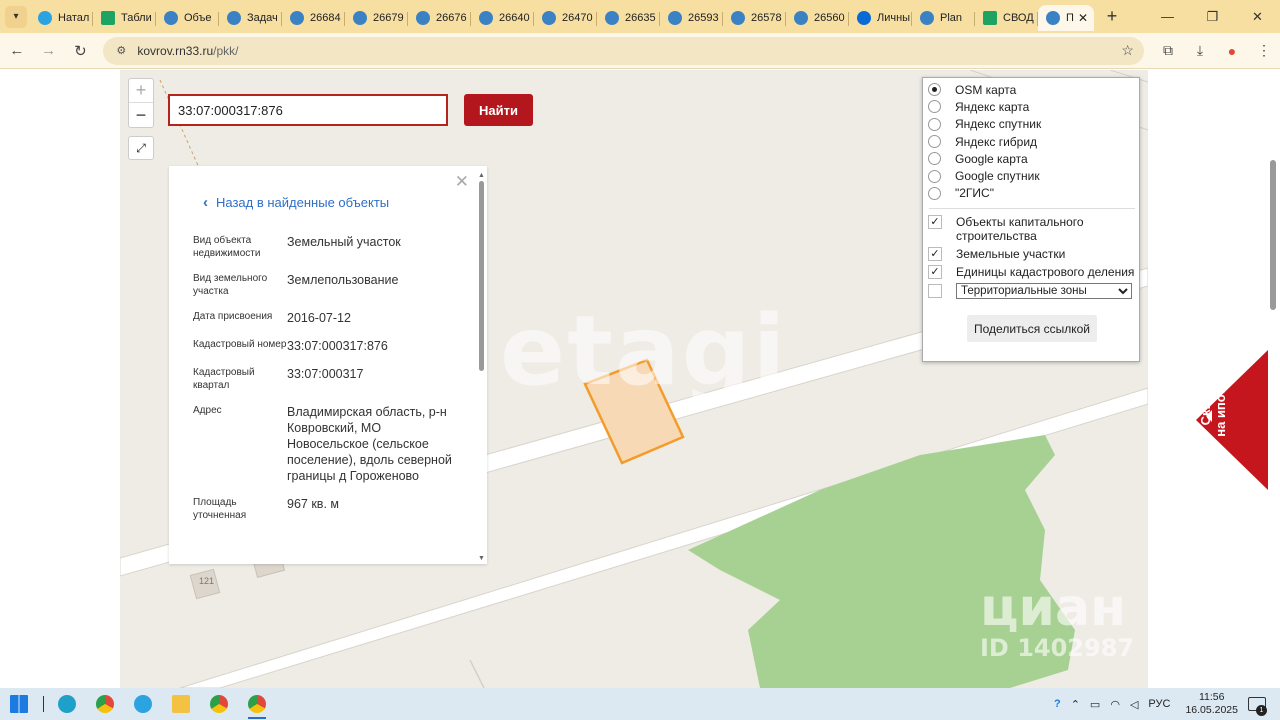  I want to click on browser-tab: П ✕, so click(1066, 18).